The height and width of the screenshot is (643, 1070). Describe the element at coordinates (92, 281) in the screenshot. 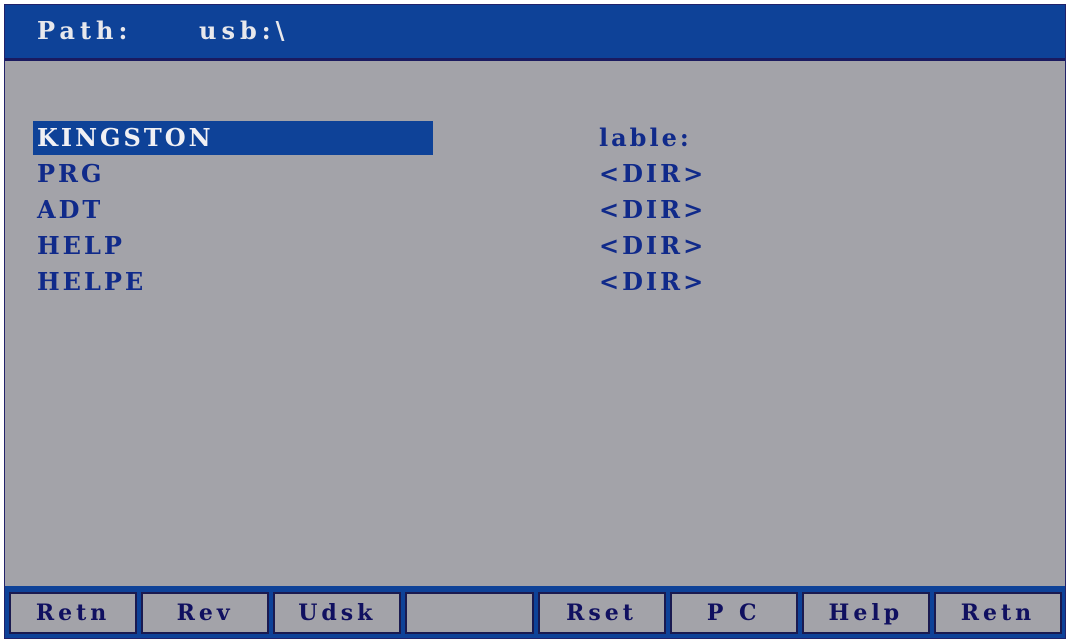

I see `file-name: HELPE` at that location.